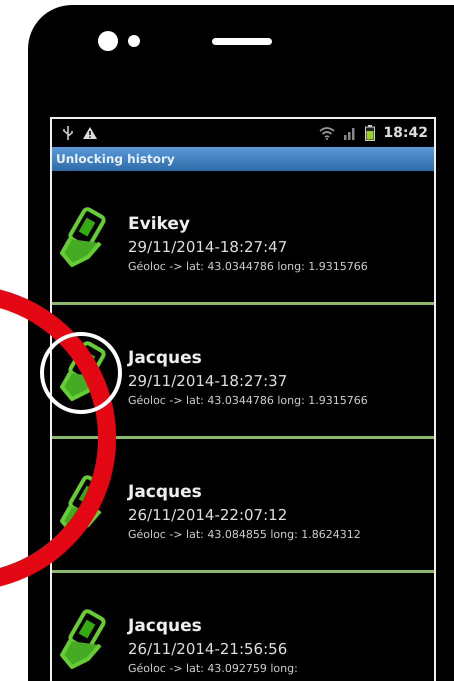 Image resolution: width=454 pixels, height=681 pixels. Describe the element at coordinates (242, 41) in the screenshot. I see `speaker-slot` at that location.